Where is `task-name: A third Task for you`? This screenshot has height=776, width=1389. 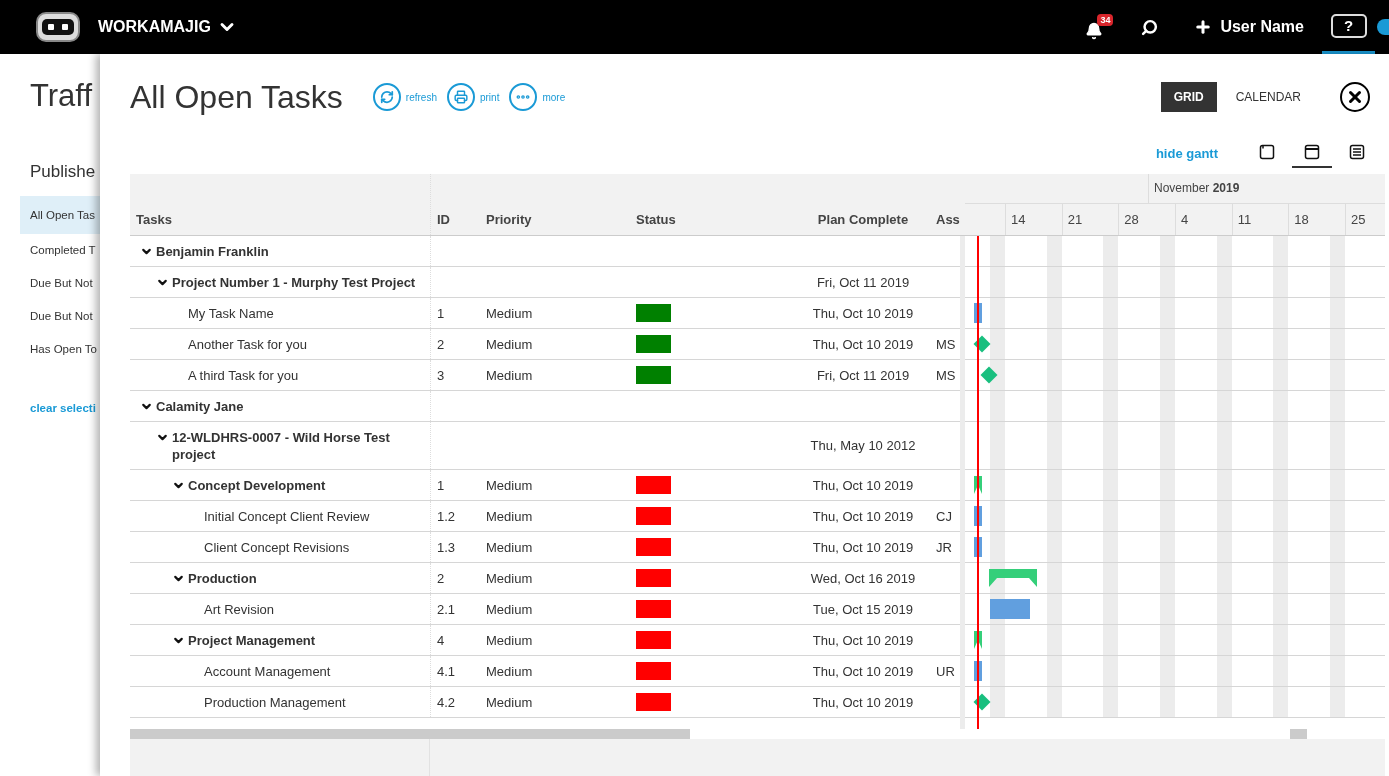 task-name: A third Task for you is located at coordinates (243, 375).